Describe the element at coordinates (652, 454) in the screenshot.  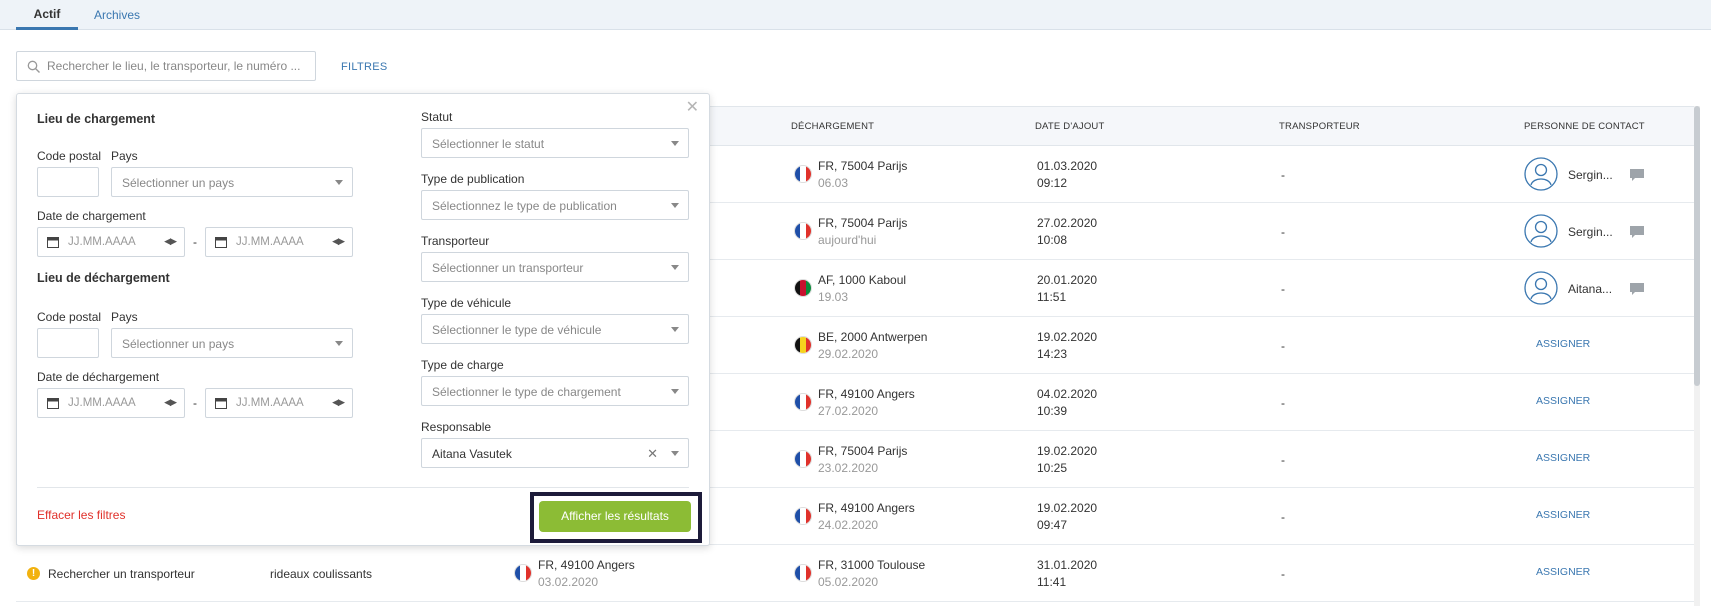
I see `clear-icon: ✕` at that location.